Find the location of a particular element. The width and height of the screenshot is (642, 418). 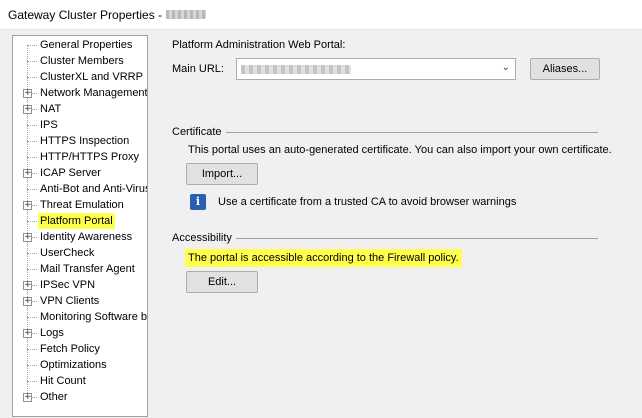

tree-item-label: NAT is located at coordinates (51, 109).